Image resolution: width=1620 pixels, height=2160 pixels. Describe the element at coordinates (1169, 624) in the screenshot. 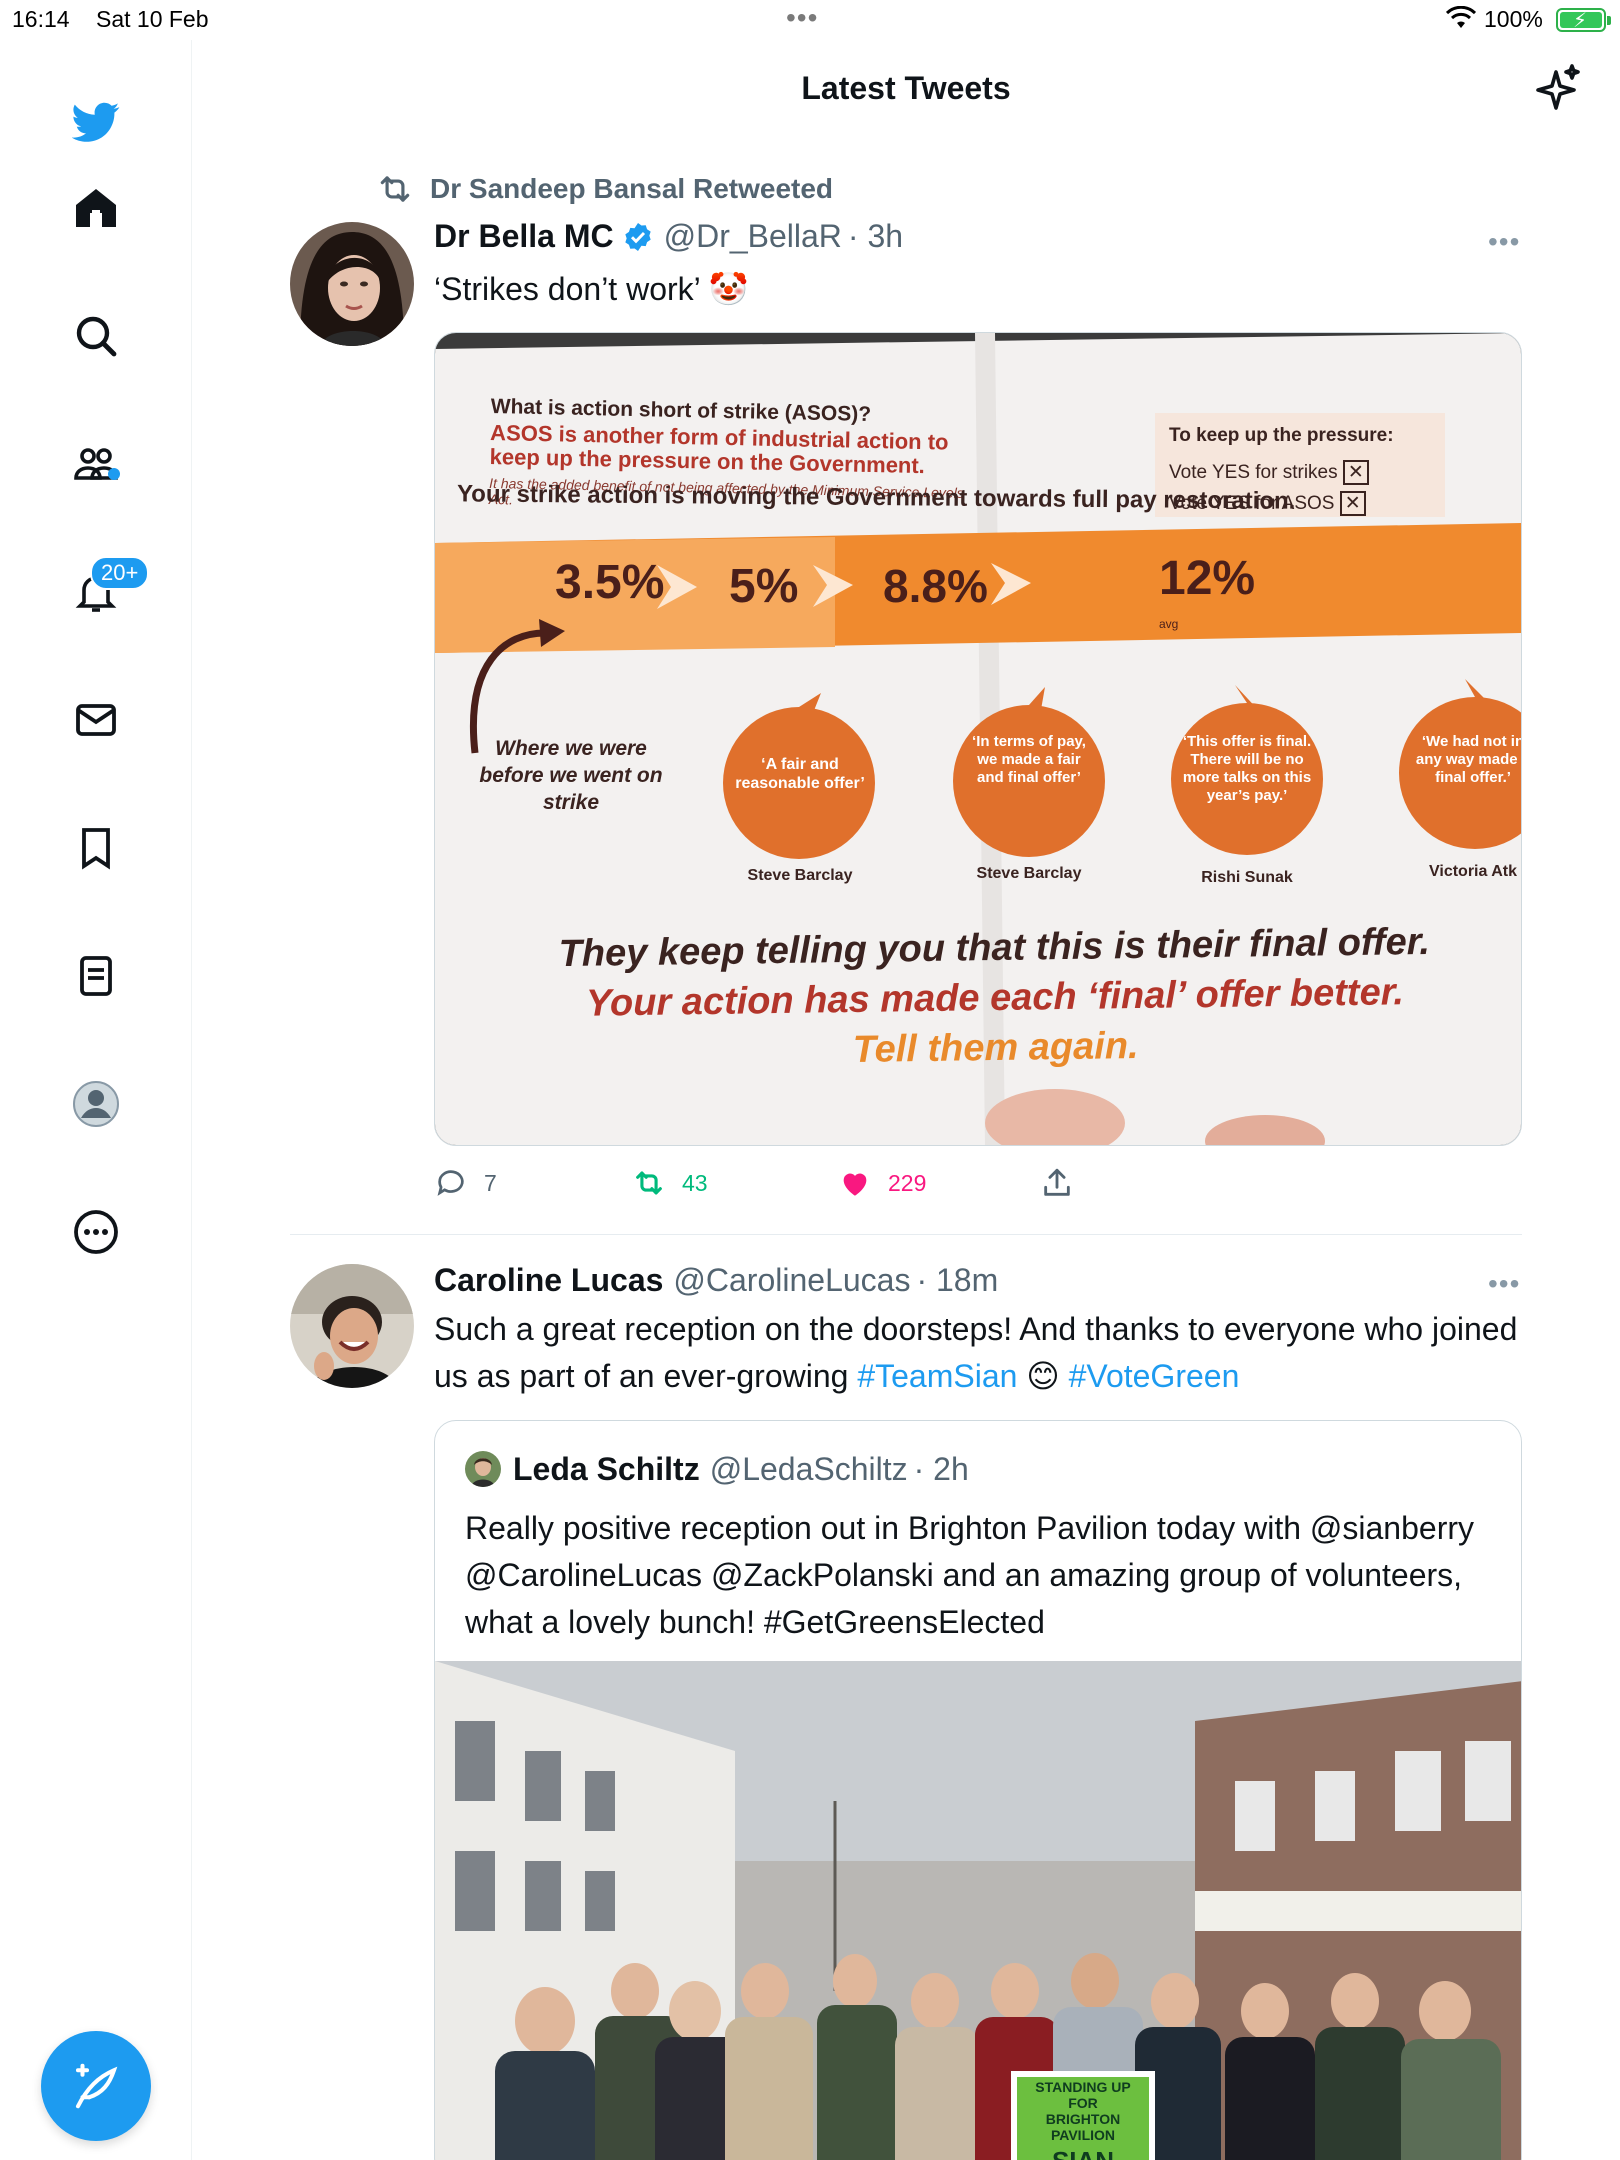

I see `avg-label: avg` at that location.